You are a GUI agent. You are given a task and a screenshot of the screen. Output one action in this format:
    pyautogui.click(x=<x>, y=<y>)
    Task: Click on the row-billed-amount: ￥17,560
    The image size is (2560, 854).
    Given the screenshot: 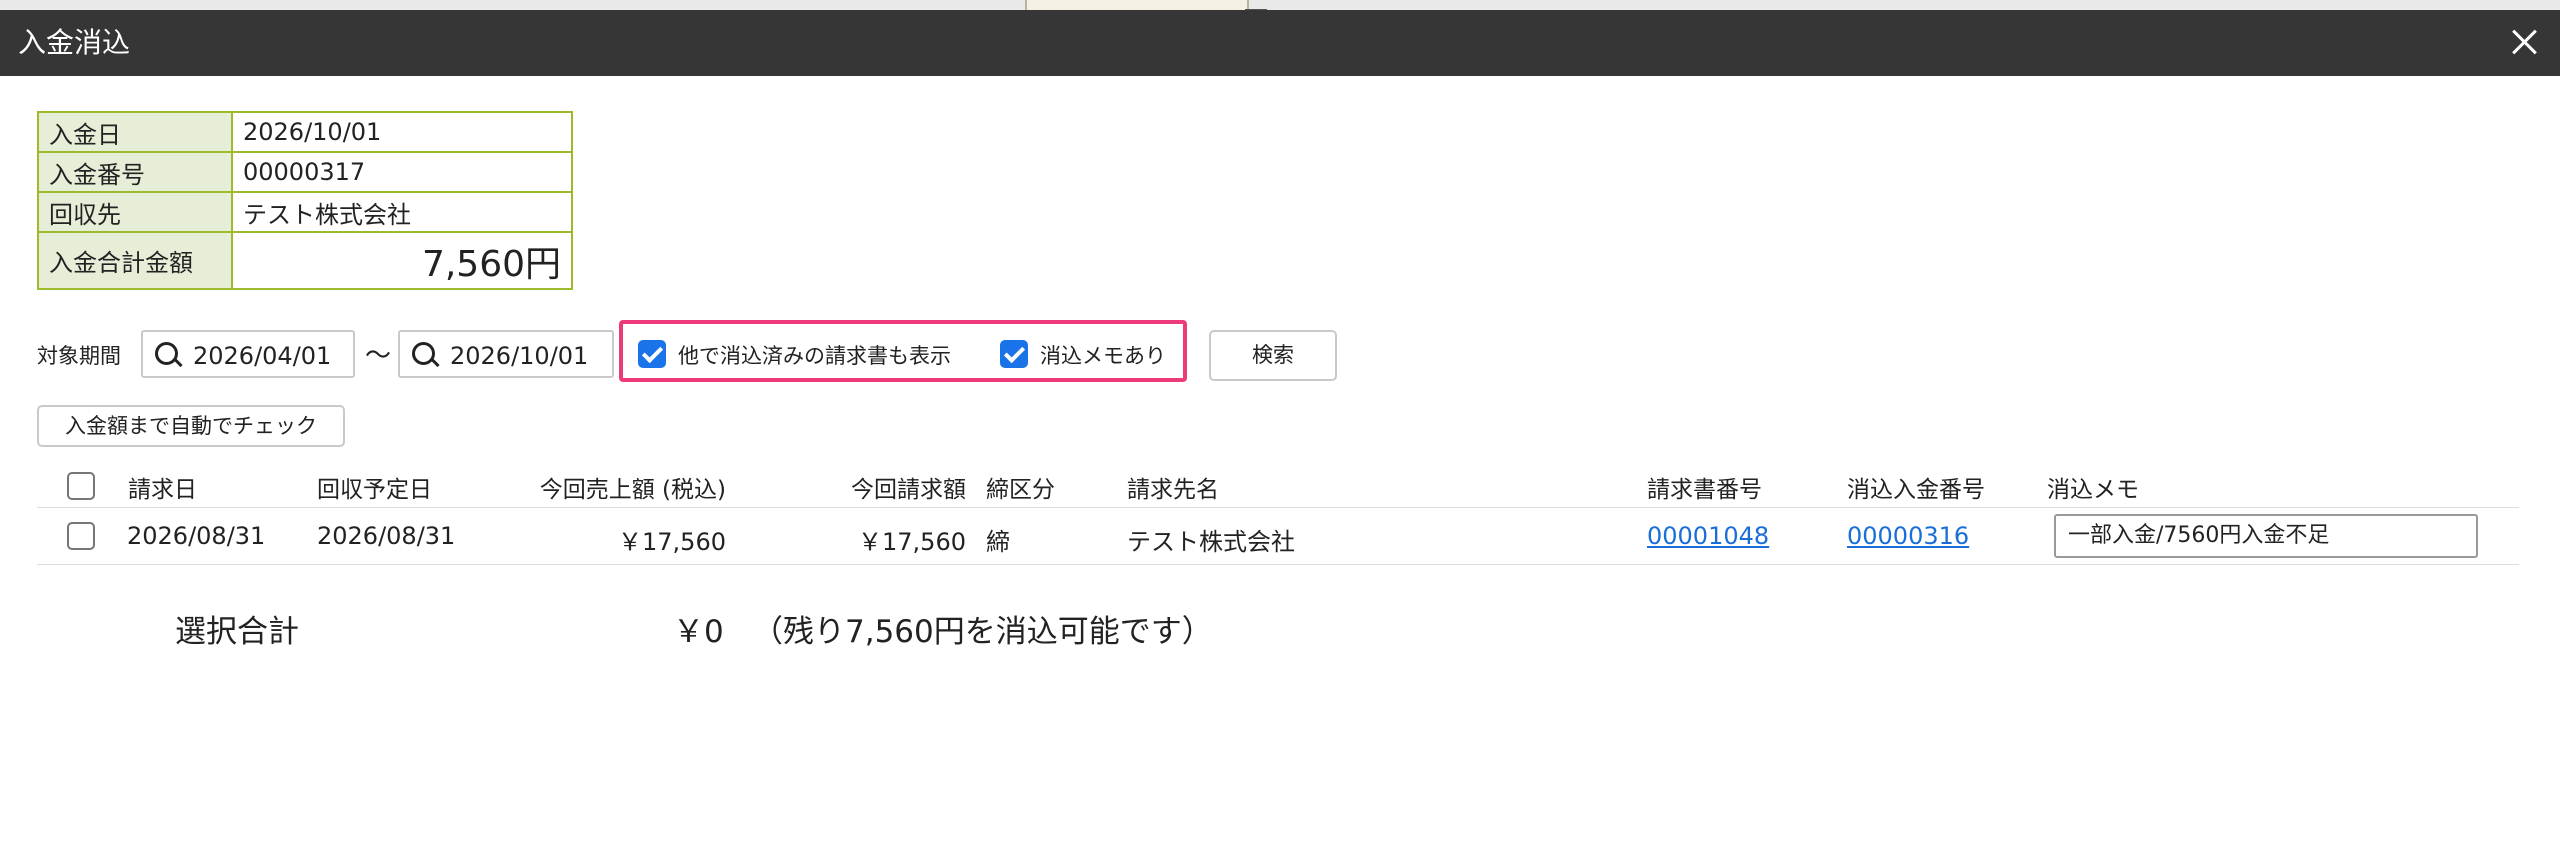 What is the action you would take?
    pyautogui.click(x=912, y=542)
    